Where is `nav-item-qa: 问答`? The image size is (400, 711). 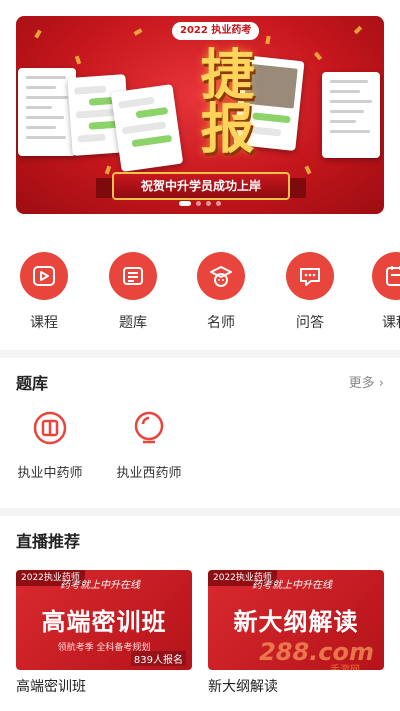 nav-item-qa: 问答 is located at coordinates (310, 292).